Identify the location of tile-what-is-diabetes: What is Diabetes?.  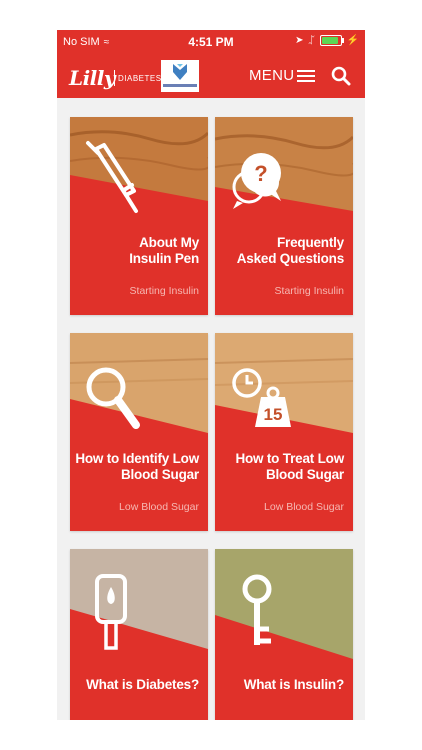
(139, 634).